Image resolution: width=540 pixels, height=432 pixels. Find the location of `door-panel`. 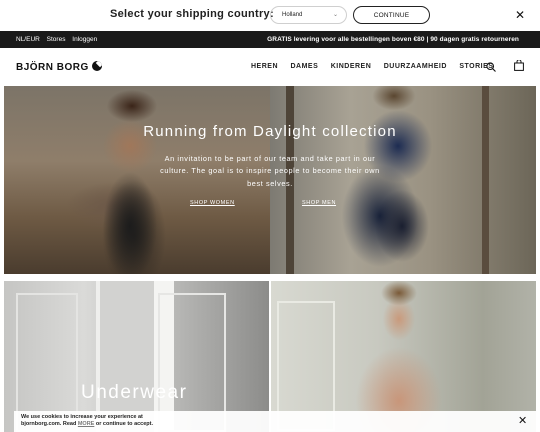

door-panel is located at coordinates (125, 356).